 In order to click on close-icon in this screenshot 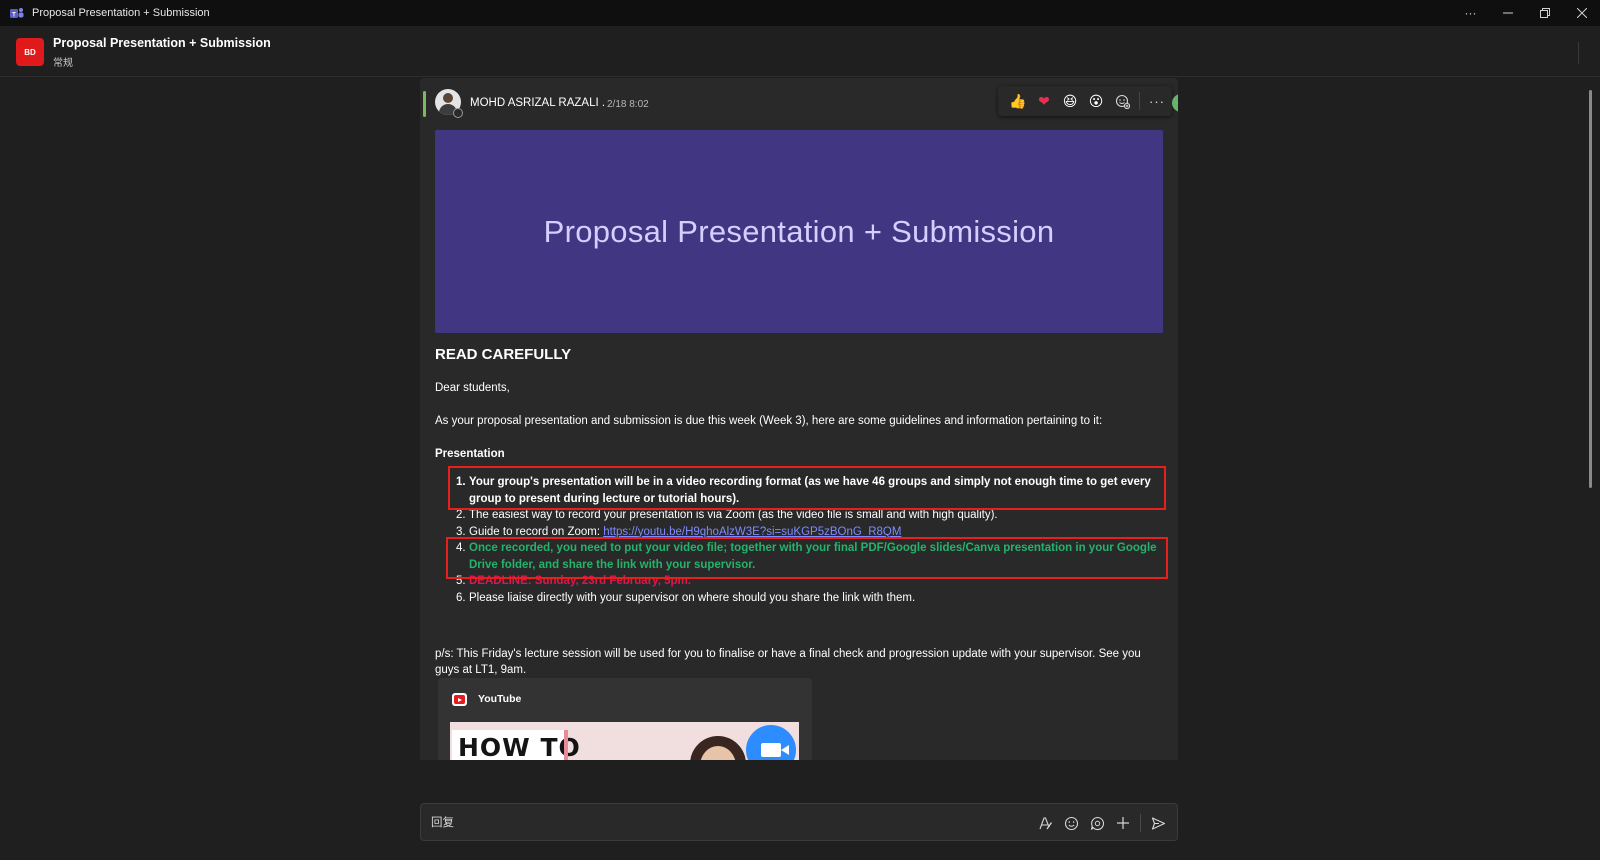, I will do `click(1581, 13)`.